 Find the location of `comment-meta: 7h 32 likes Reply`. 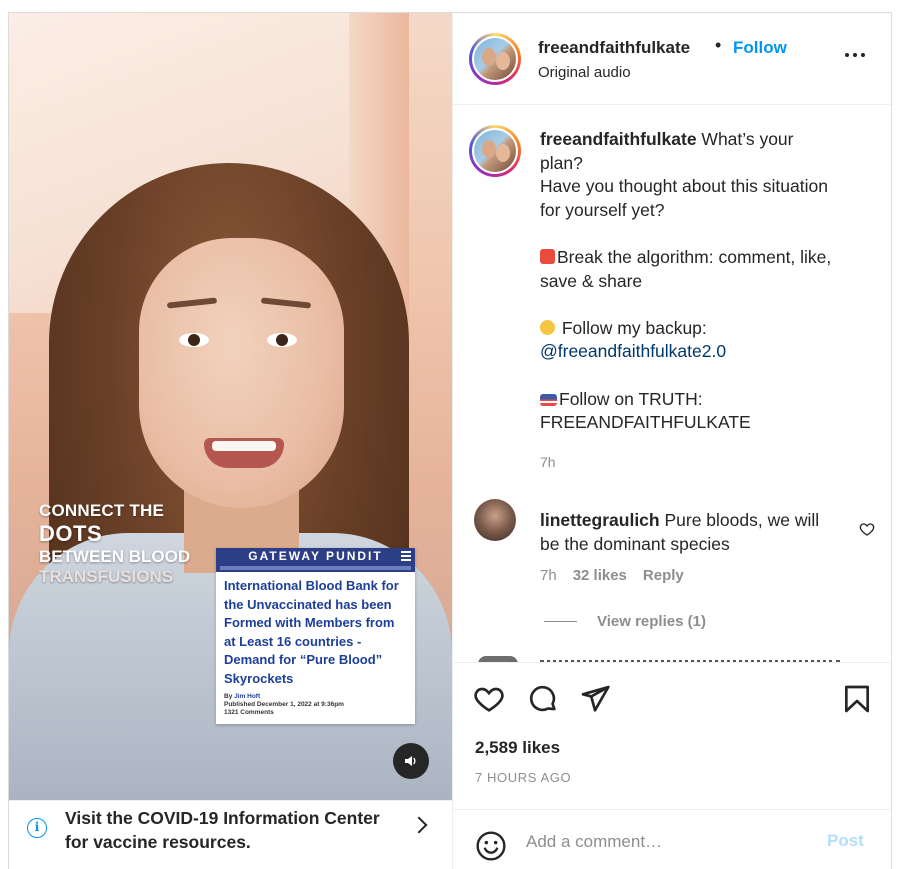

comment-meta: 7h 32 likes Reply is located at coordinates (612, 575).